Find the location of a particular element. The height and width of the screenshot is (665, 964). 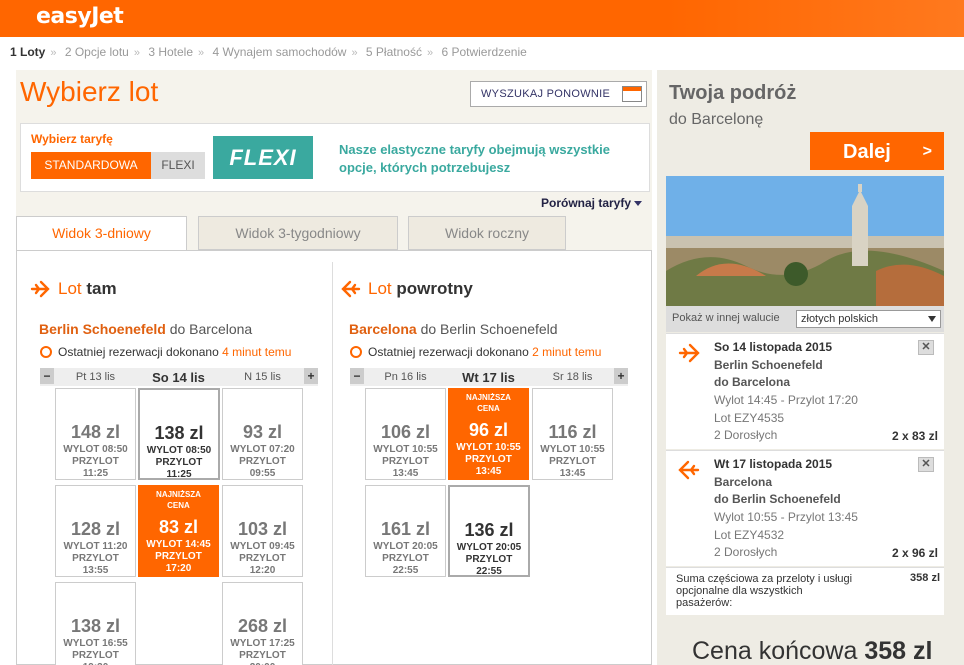

return-prev-day-icon: − is located at coordinates (357, 376).